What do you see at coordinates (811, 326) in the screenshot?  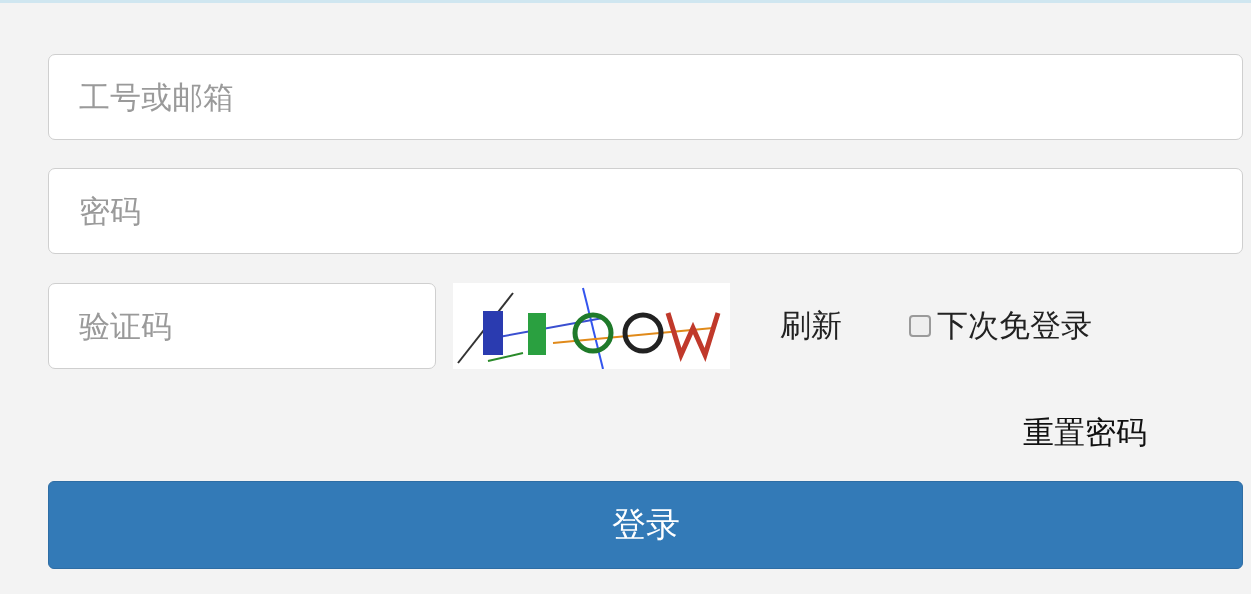 I see `refresh-link: 刷新` at bounding box center [811, 326].